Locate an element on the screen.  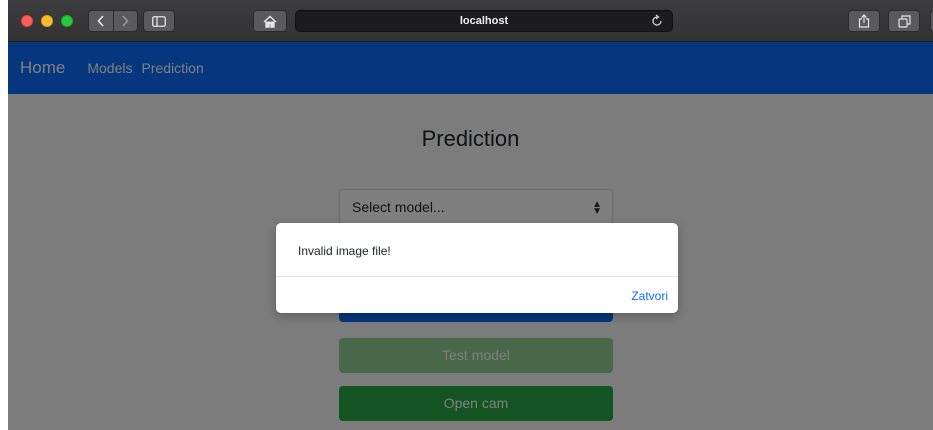
url-text: localhost is located at coordinates (484, 21).